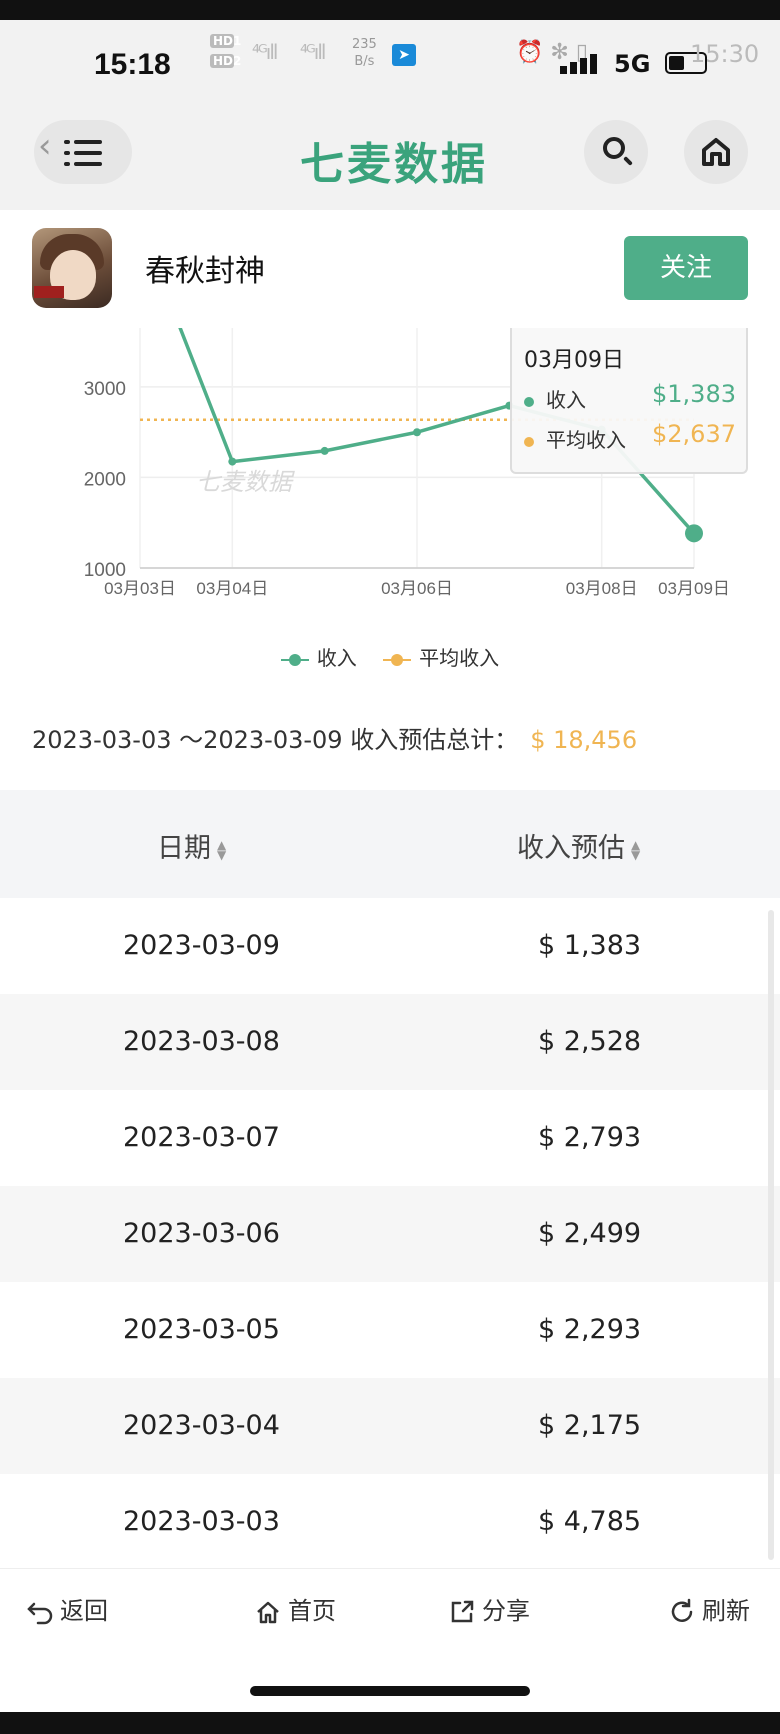 The height and width of the screenshot is (1734, 780). I want to click on table-row: 2023-03-06 $ 2,499, so click(390, 1234).